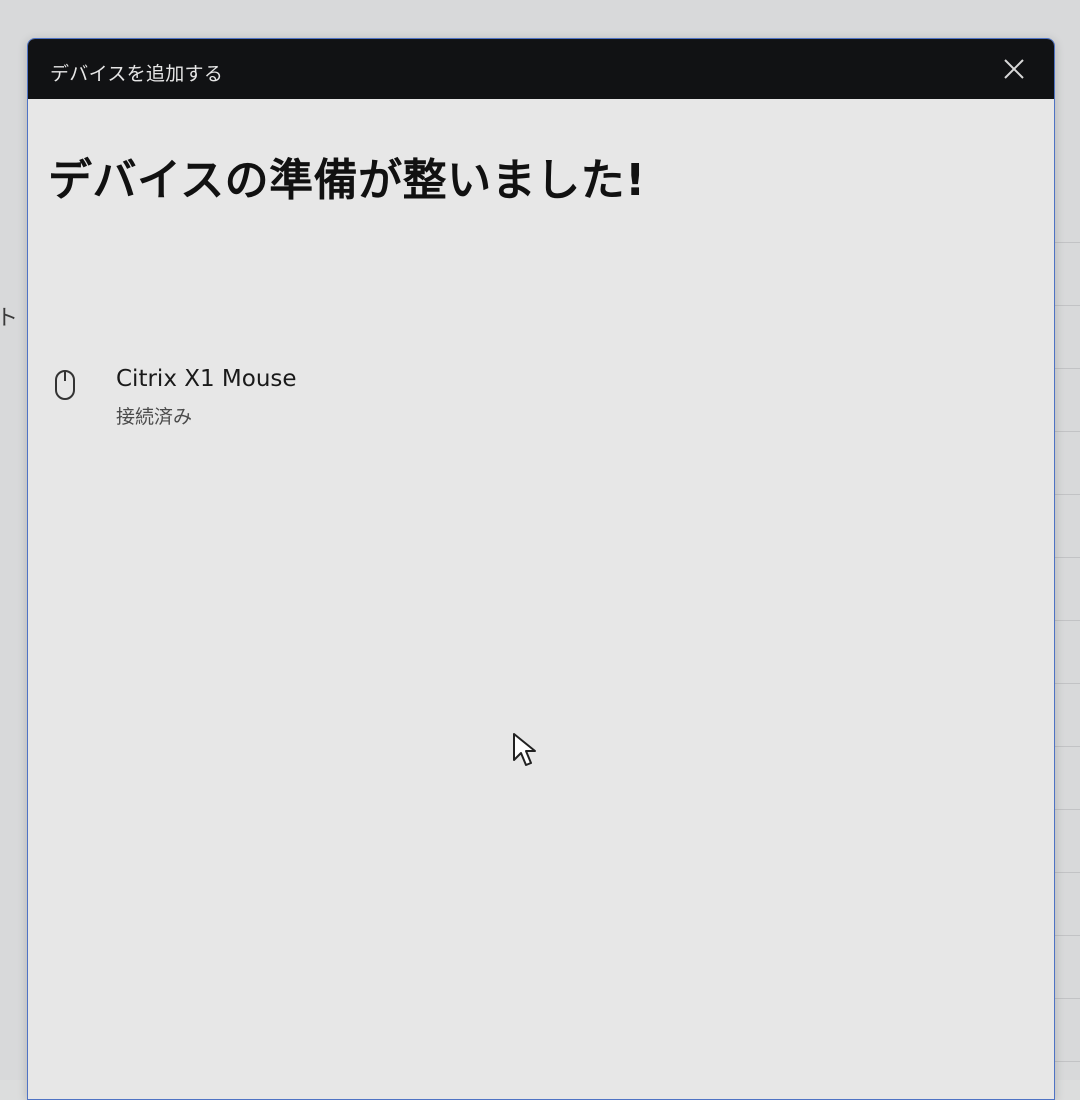  What do you see at coordinates (541, 69) in the screenshot?
I see `dialog-title-bar: デバイスを追加する` at bounding box center [541, 69].